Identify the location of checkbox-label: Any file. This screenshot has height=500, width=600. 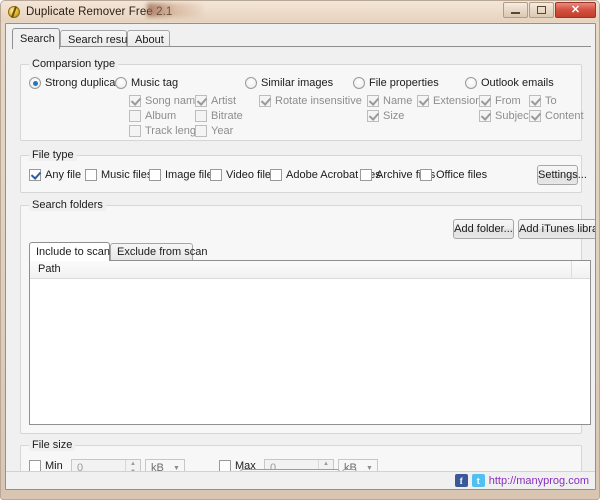
(63, 175).